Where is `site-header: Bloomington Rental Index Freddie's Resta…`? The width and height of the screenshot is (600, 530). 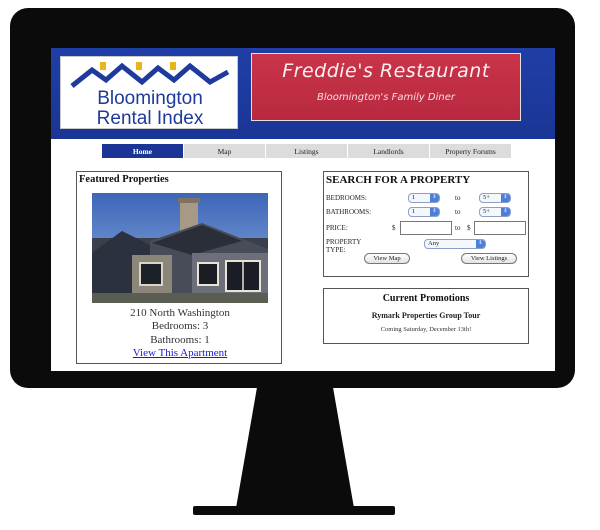
site-header: Bloomington Rental Index Freddie's Resta… is located at coordinates (303, 93).